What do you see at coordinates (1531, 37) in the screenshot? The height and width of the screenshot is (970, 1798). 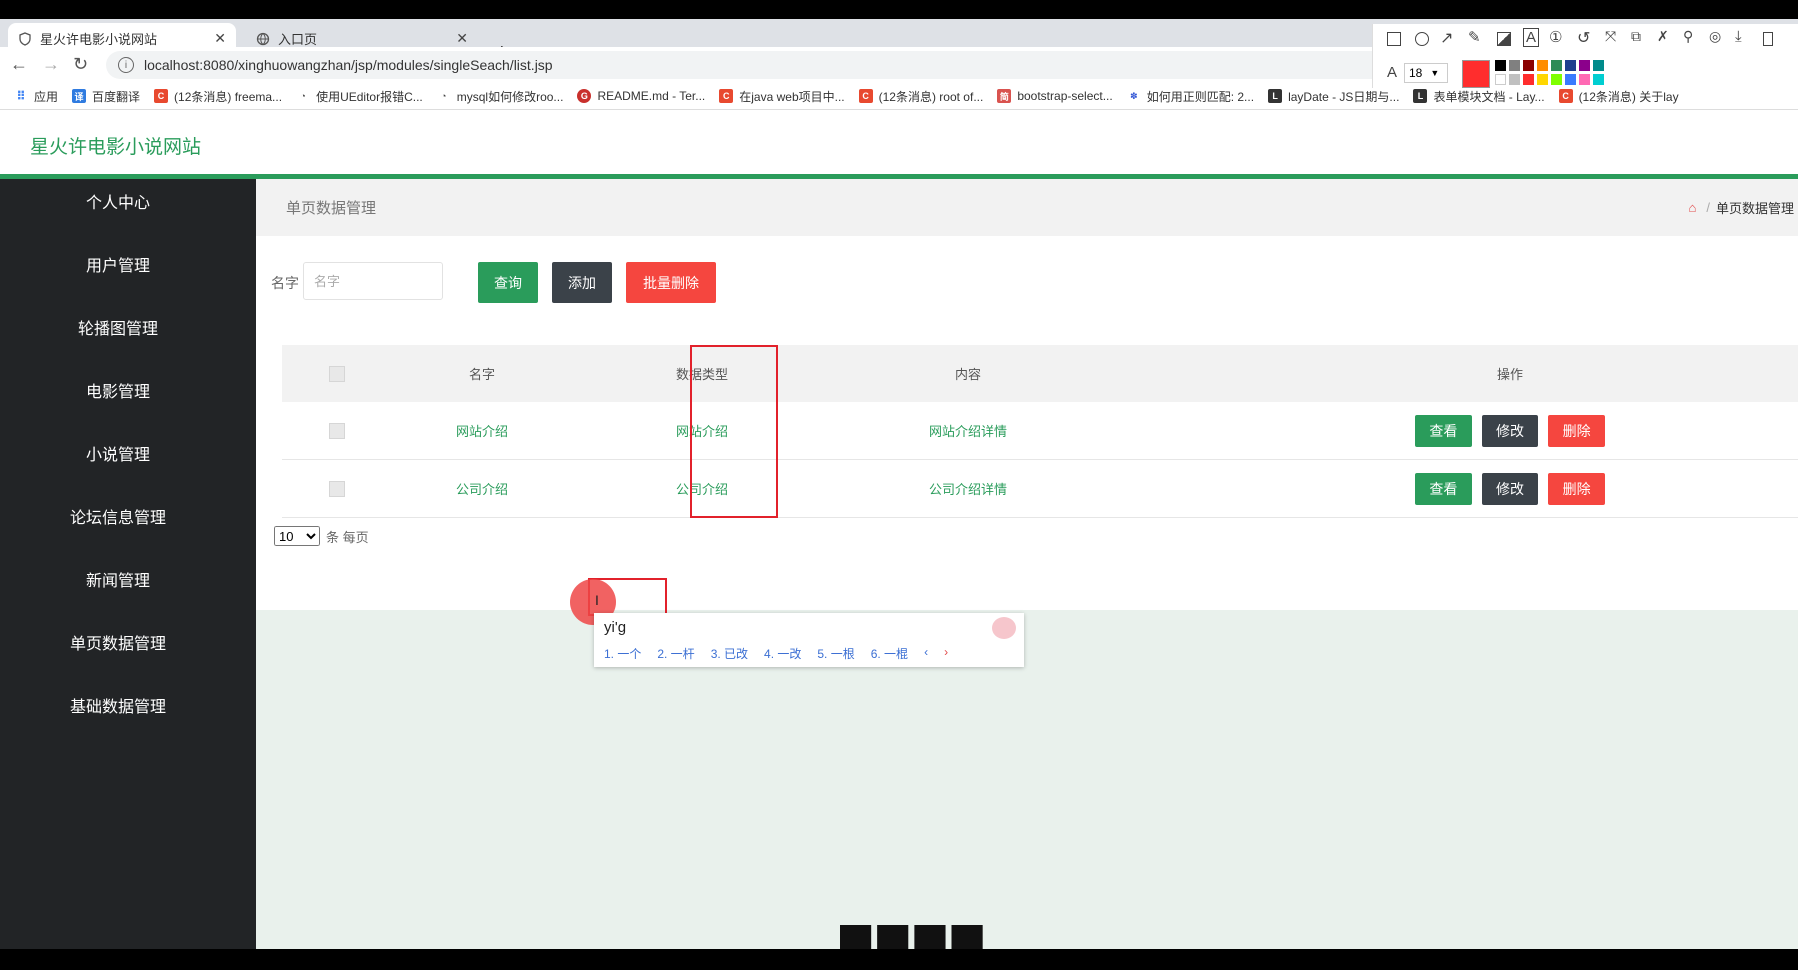 I see `text-tool-icon: A` at bounding box center [1531, 37].